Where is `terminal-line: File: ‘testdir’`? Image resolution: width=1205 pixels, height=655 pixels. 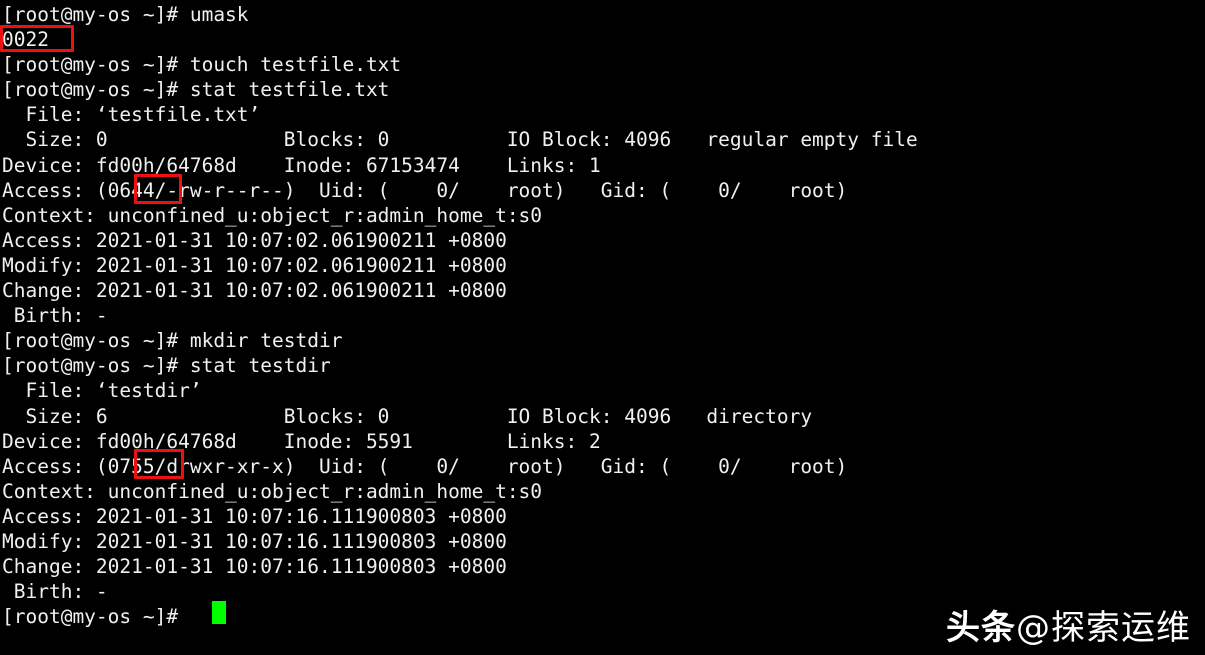 terminal-line: File: ‘testdir’ is located at coordinates (102, 391).